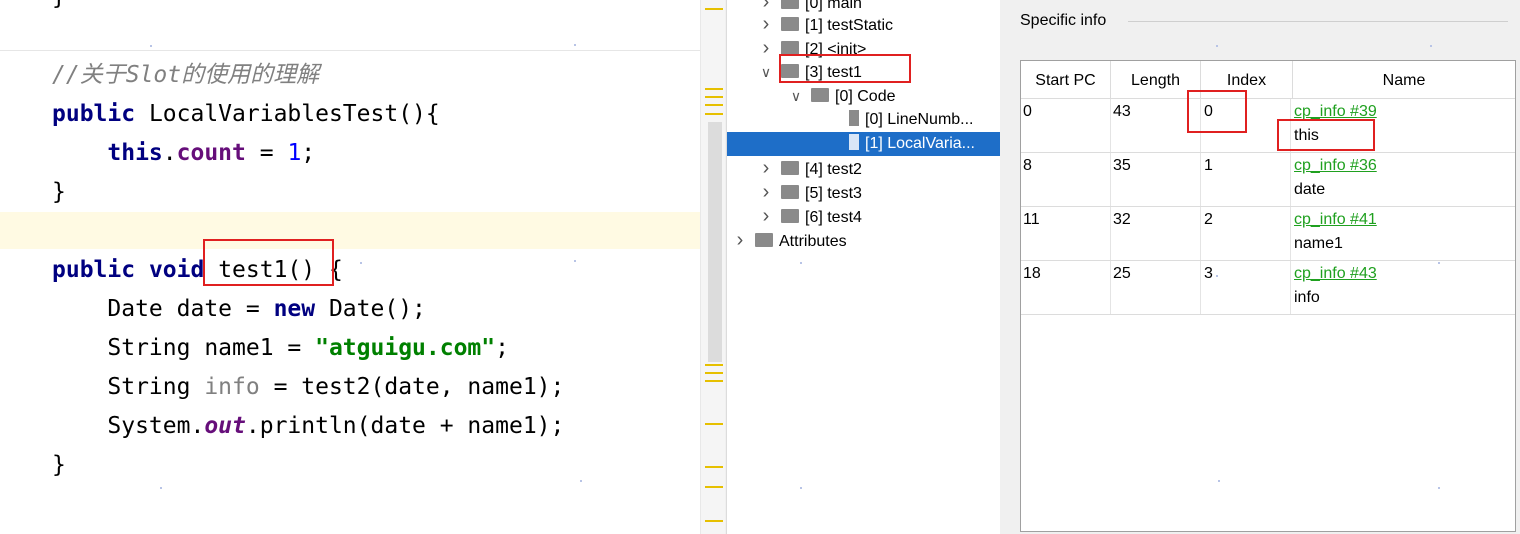  What do you see at coordinates (350, 230) in the screenshot?
I see `current-line-highlight` at bounding box center [350, 230].